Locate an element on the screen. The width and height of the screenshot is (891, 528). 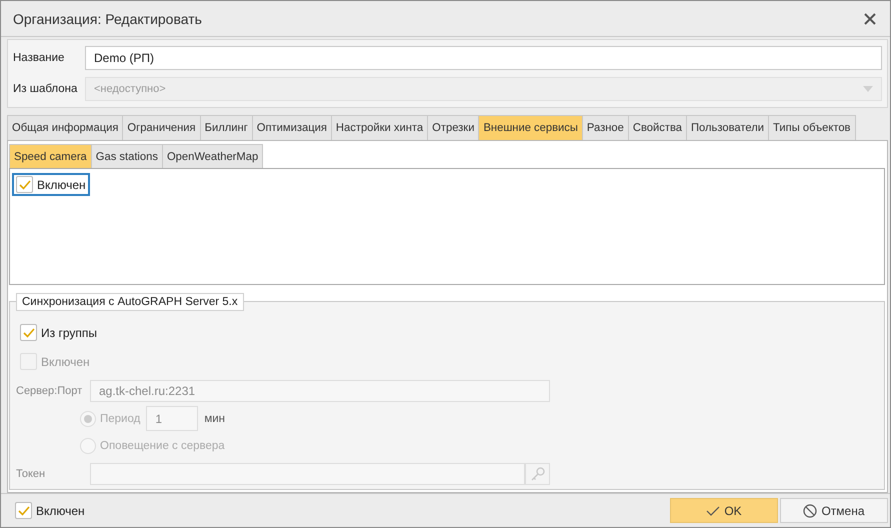
fieldset-legend: Синхронизация с AutoGRAPH Server 5.x is located at coordinates (130, 302).